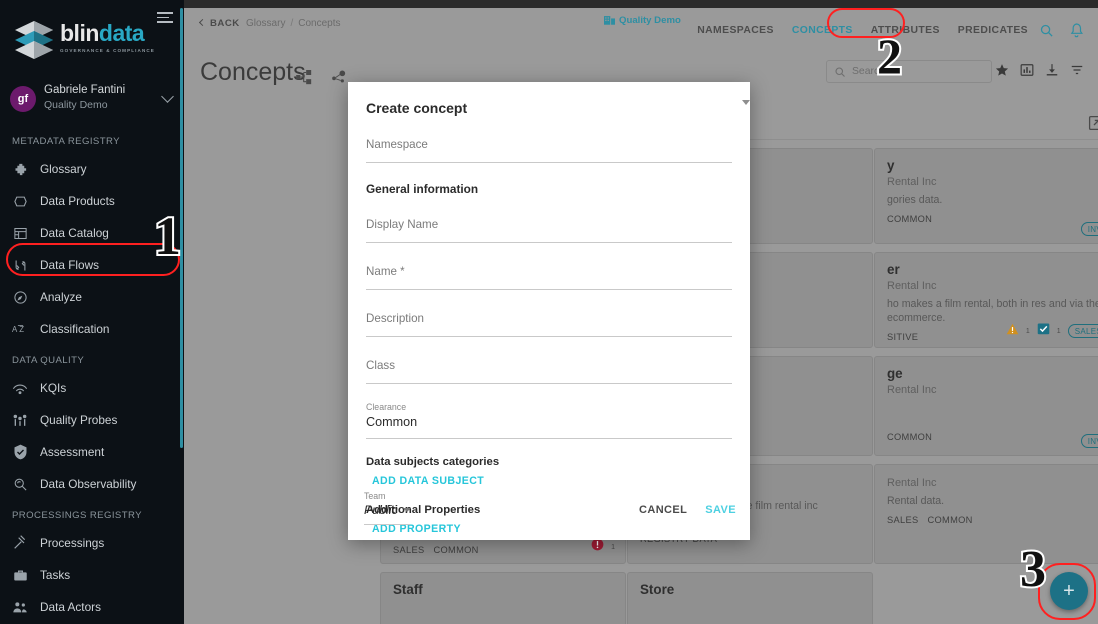  Describe the element at coordinates (293, 23) in the screenshot. I see `breadcrumb: Glossary / Concepts` at that location.